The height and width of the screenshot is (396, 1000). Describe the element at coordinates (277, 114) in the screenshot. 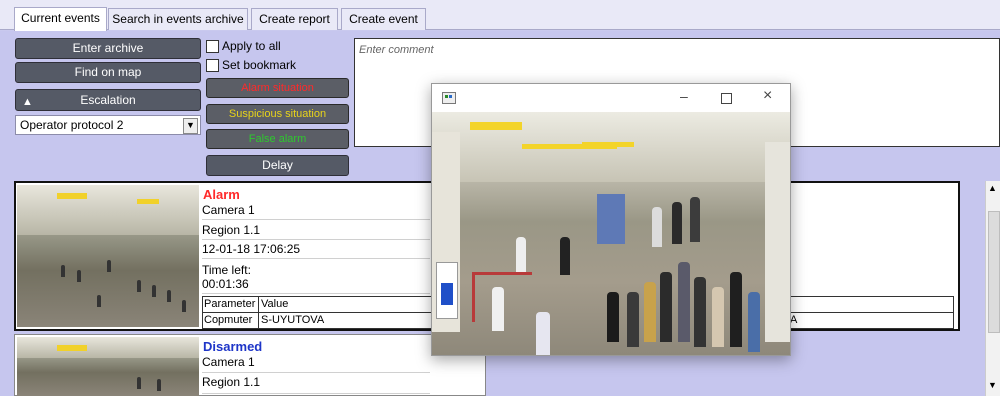

I see `suspicious-situation-button: Suspicious situation` at that location.